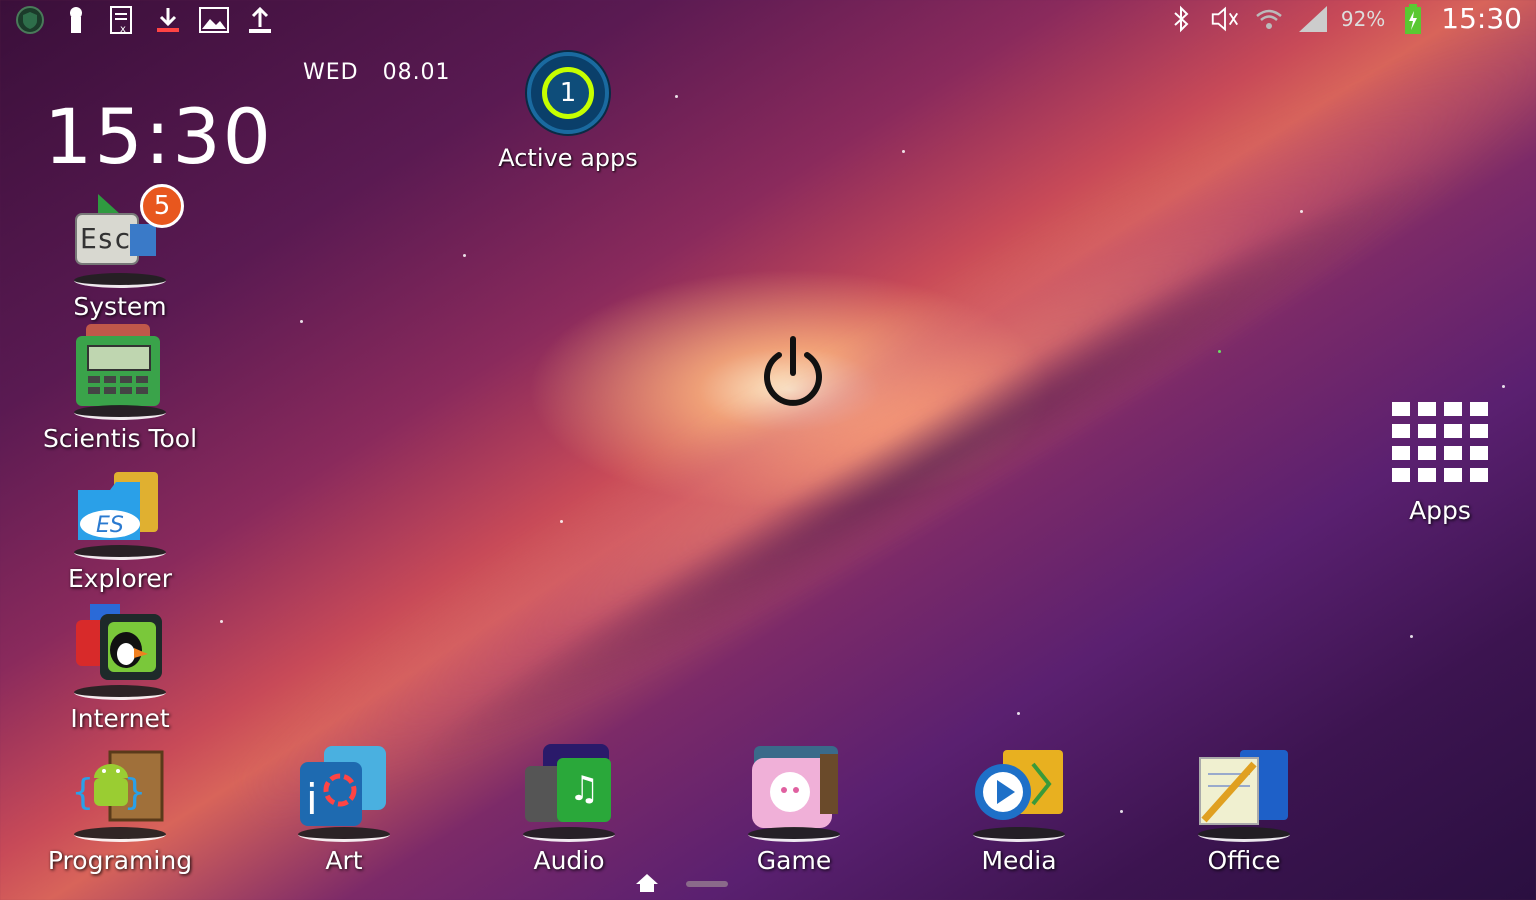 This screenshot has width=1536, height=900. Describe the element at coordinates (120, 306) in the screenshot. I see `folder-label: System` at that location.